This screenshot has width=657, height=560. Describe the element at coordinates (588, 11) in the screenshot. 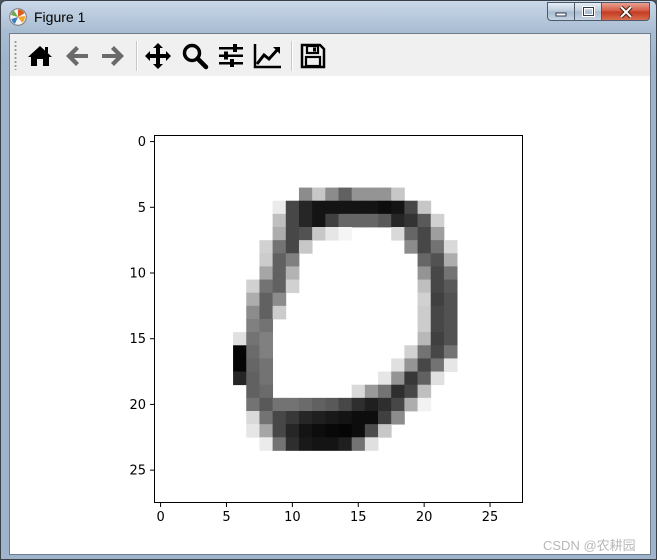

I see `maximize-button` at that location.